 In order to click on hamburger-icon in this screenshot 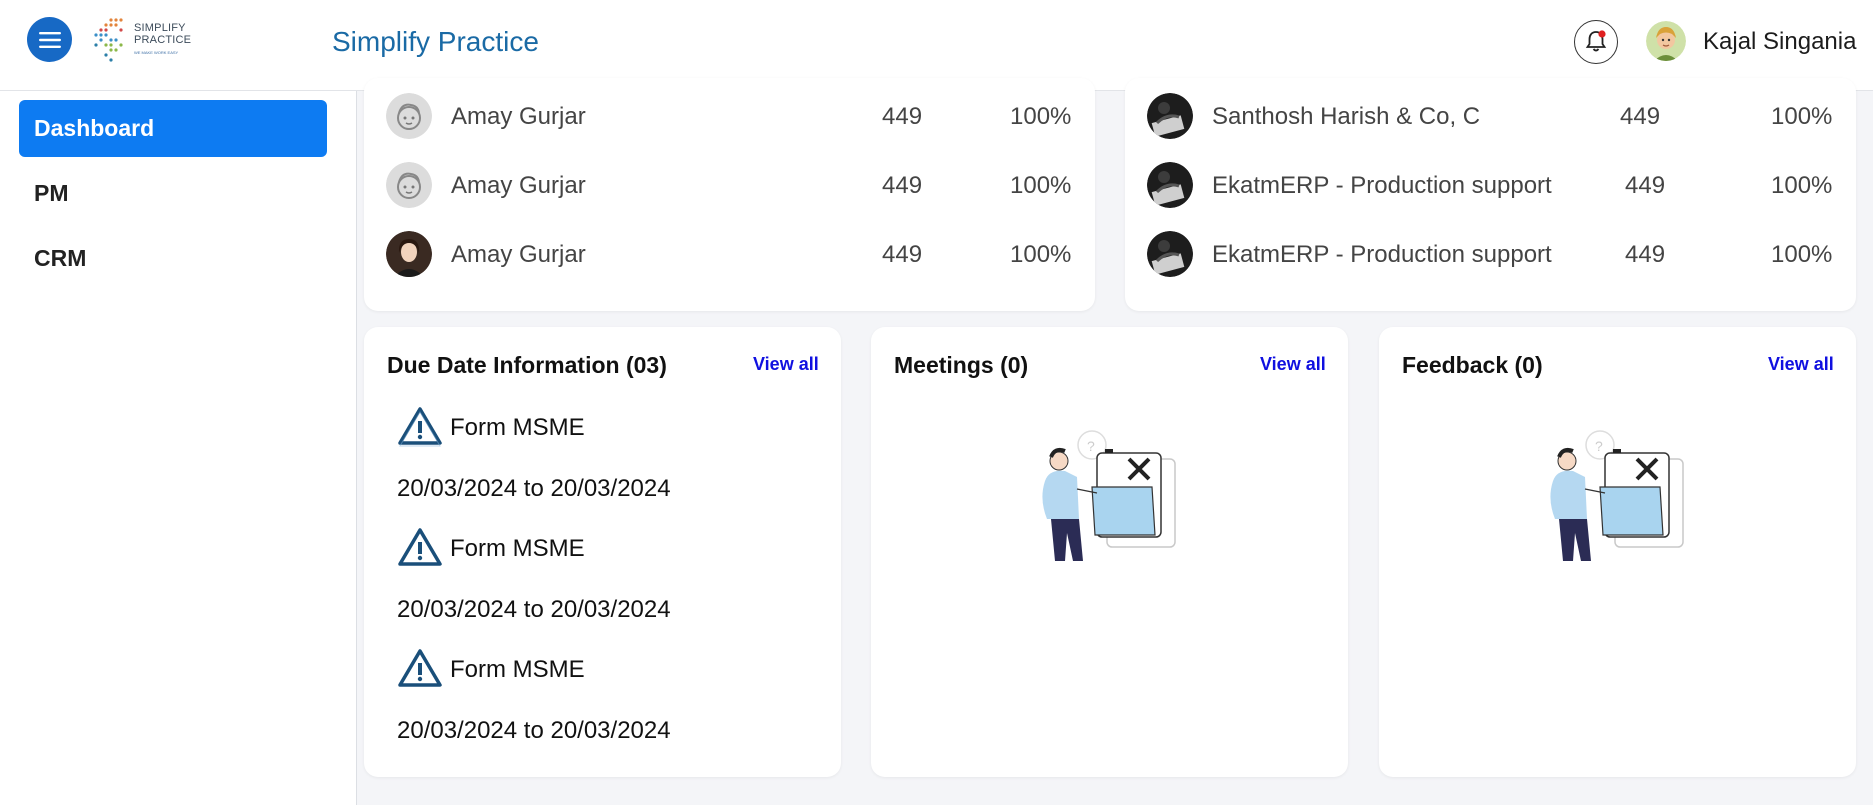, I will do `click(49, 39)`.